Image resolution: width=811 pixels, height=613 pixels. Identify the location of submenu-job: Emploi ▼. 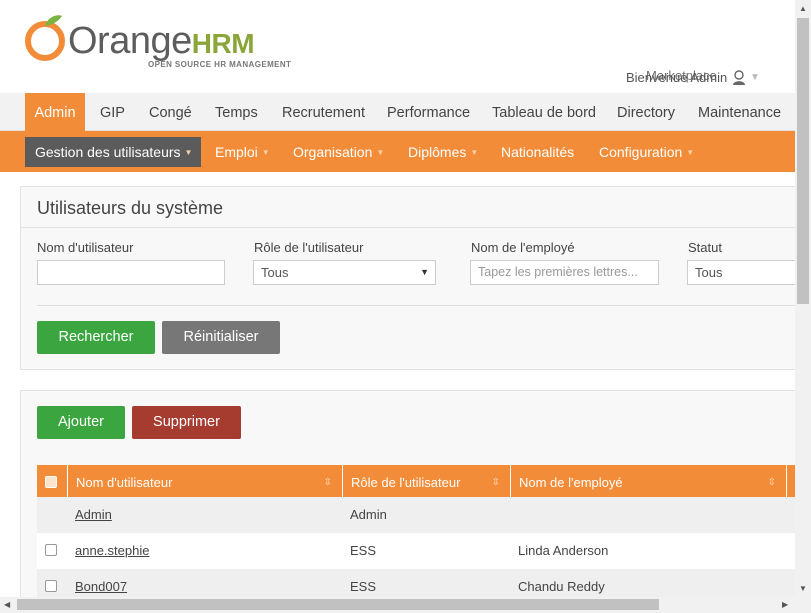
(242, 152).